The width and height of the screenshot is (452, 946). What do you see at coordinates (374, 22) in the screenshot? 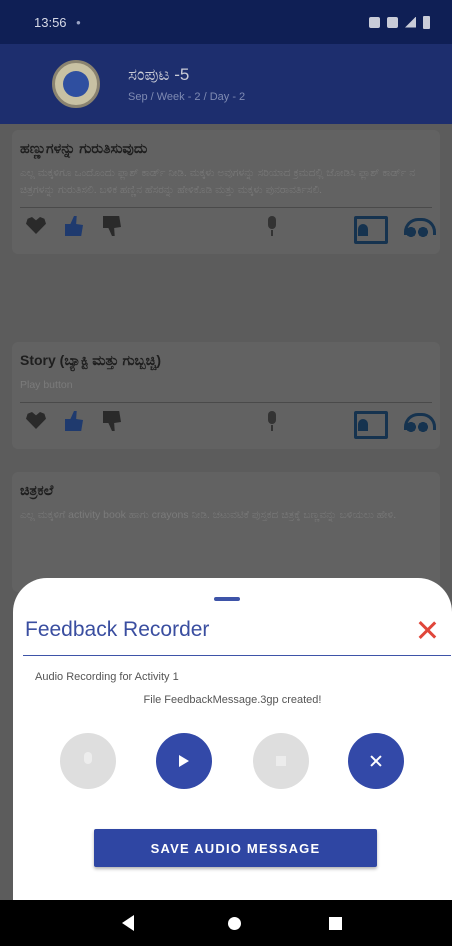
I see `notification-icon` at bounding box center [374, 22].